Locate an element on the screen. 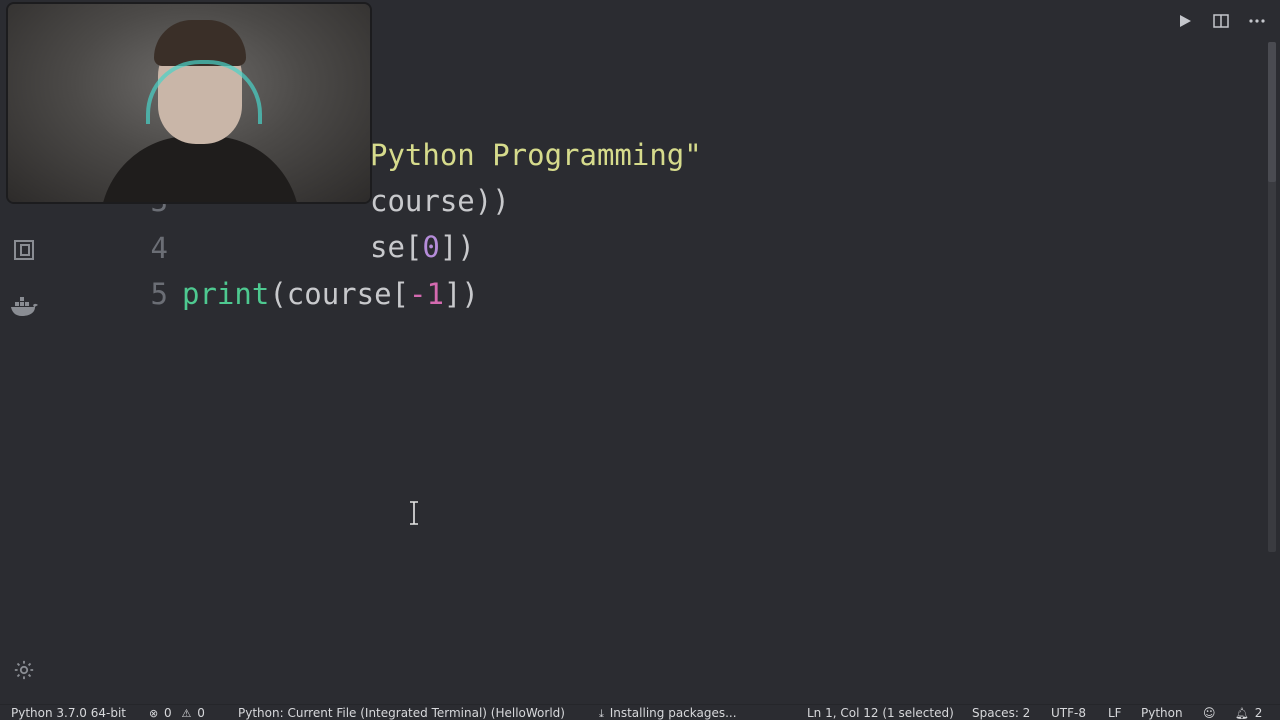 This screenshot has height=720, width=1280. code-token: print is located at coordinates (226, 294).